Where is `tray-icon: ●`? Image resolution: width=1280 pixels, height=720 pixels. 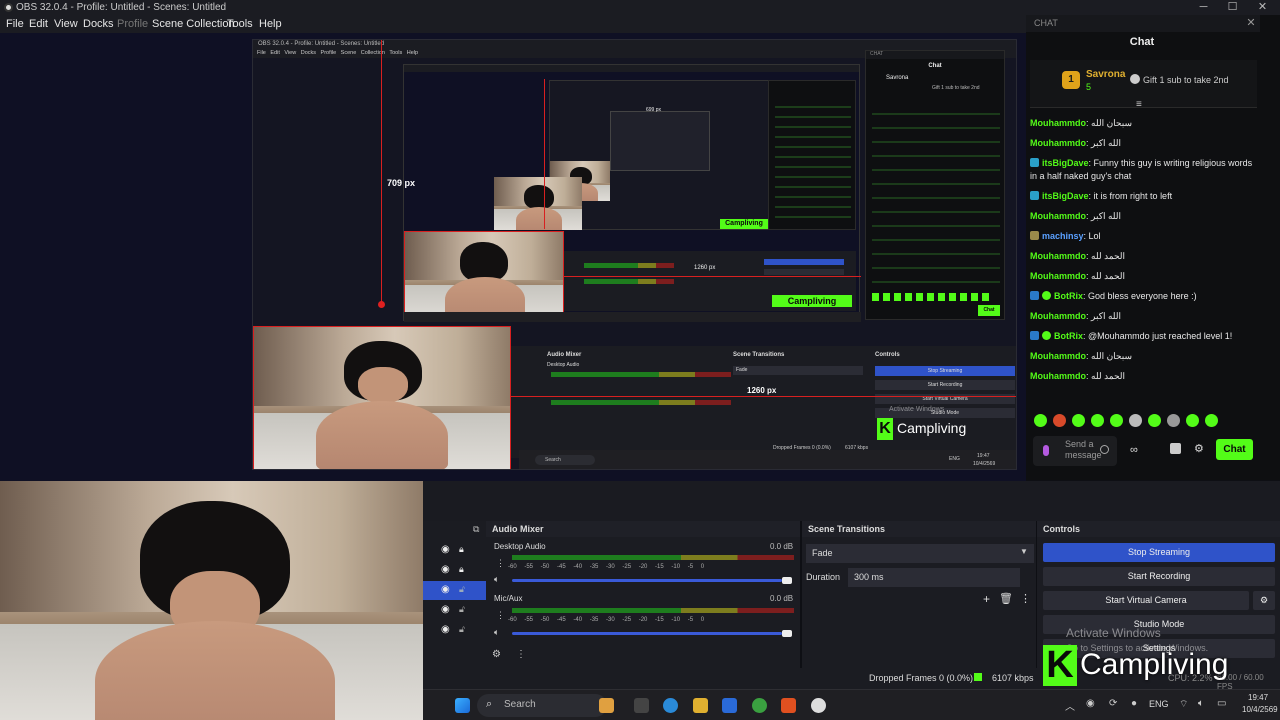
tray-icon: ● is located at coordinates (1134, 703).